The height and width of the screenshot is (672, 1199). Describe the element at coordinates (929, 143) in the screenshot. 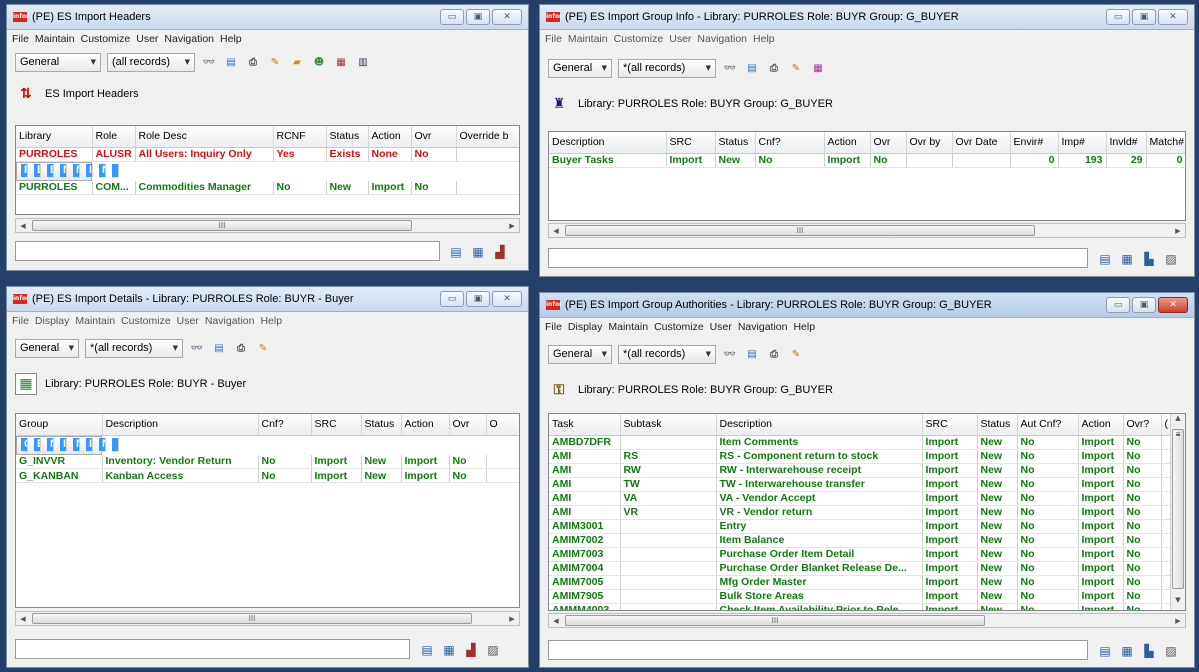

I see `col-ovr-by: Ovr by` at that location.